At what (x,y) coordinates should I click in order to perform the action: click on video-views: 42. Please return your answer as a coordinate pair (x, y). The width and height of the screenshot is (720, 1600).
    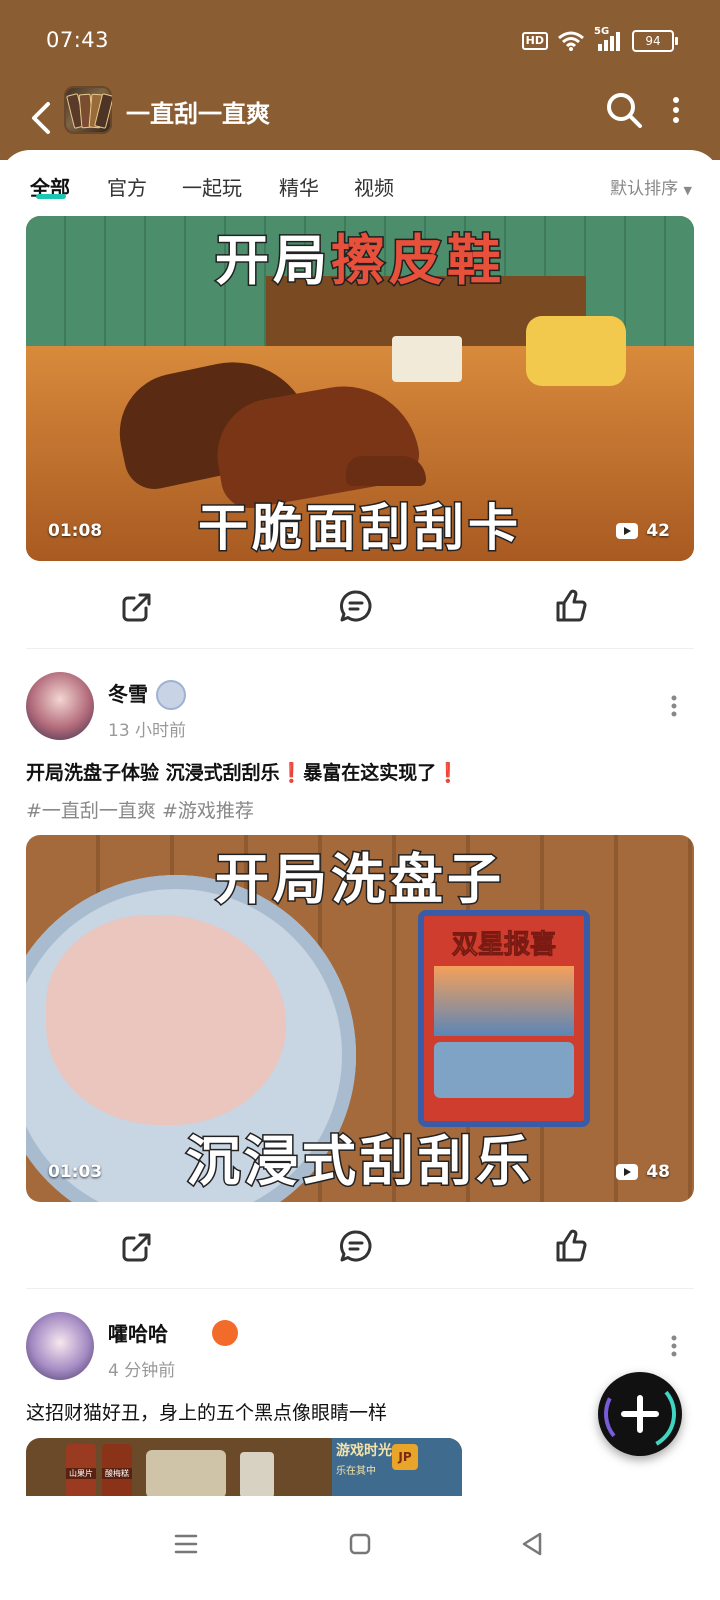
    Looking at the image, I should click on (643, 531).